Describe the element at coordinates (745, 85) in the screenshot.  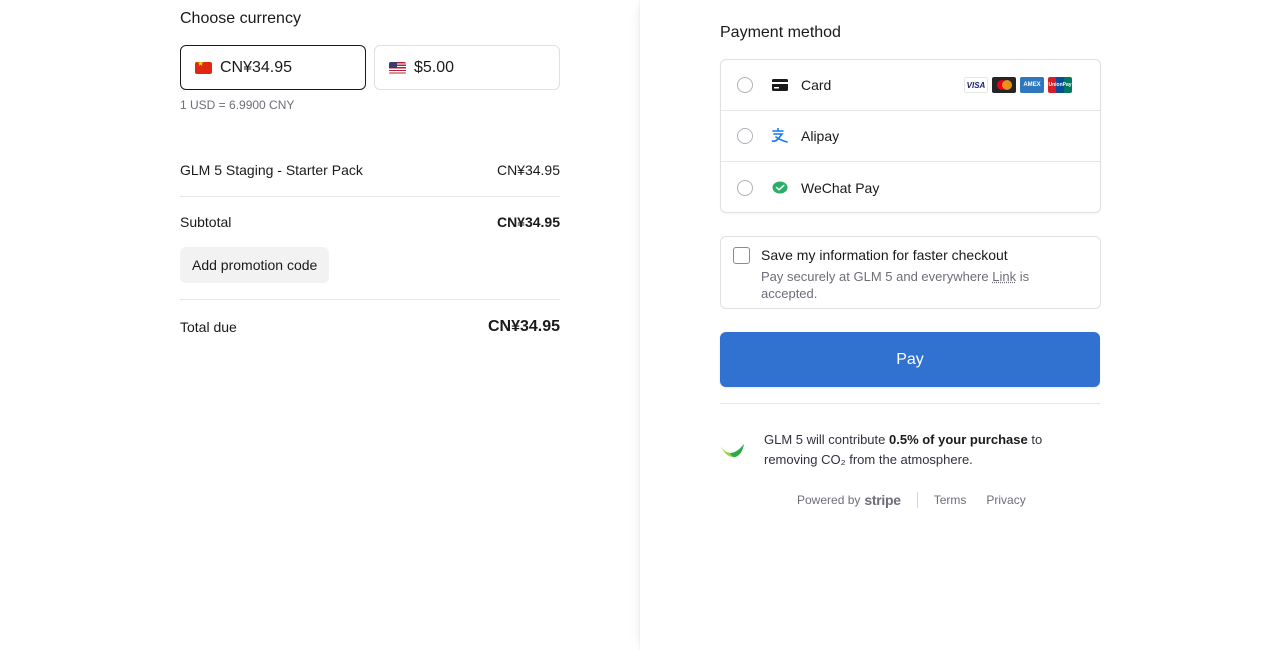
I see `card-radio` at that location.